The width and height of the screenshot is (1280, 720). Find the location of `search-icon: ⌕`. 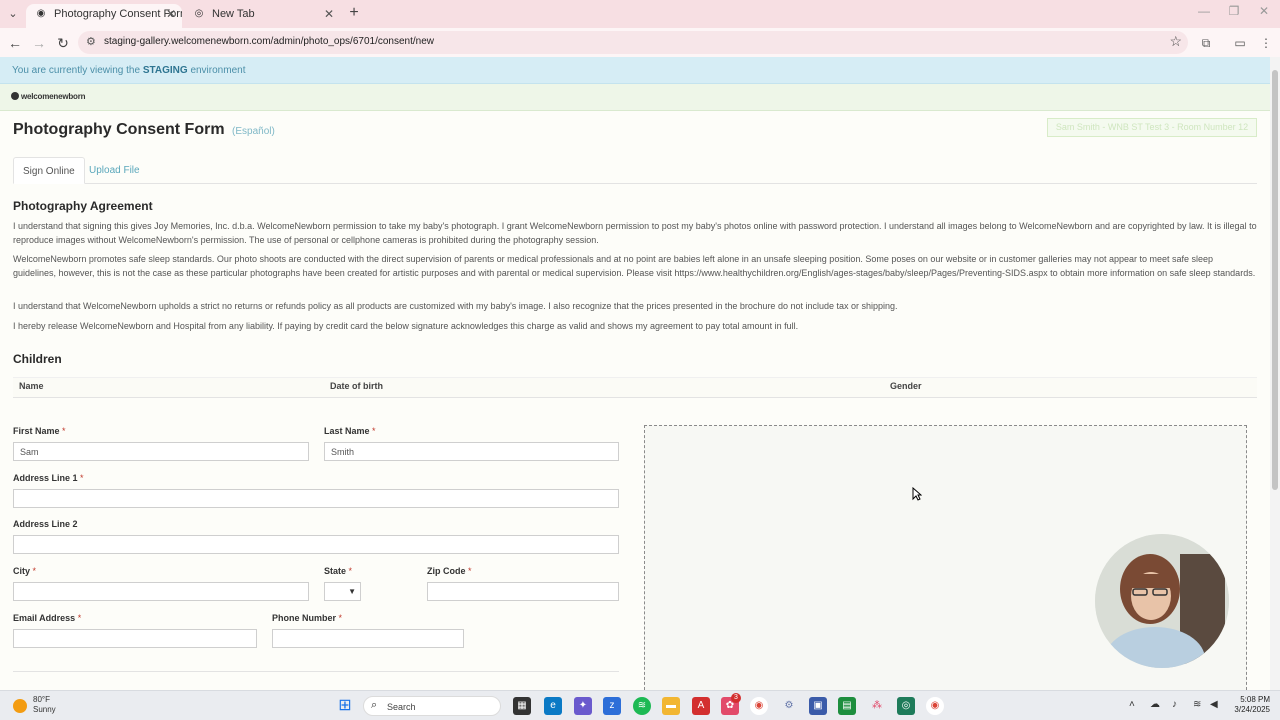

search-icon: ⌕ is located at coordinates (374, 705).